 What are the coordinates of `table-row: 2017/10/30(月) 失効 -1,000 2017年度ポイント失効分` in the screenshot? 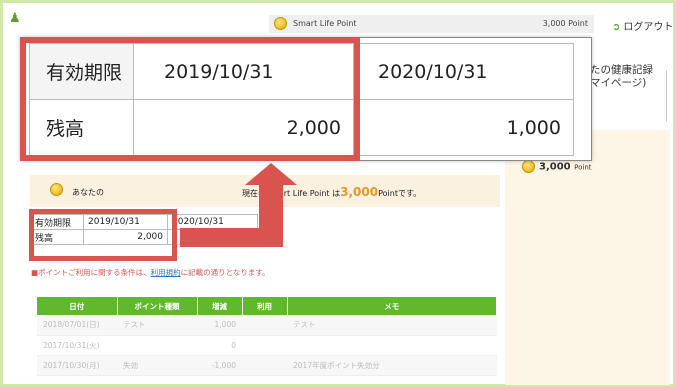 It's located at (267, 365).